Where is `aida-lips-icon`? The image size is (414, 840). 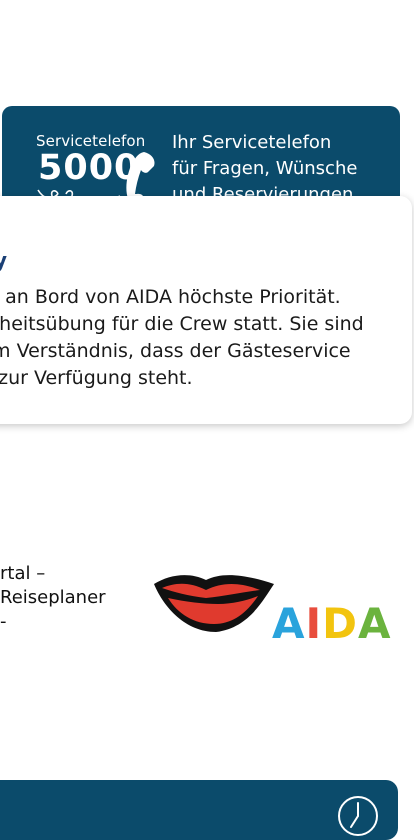 aida-lips-icon is located at coordinates (214, 603).